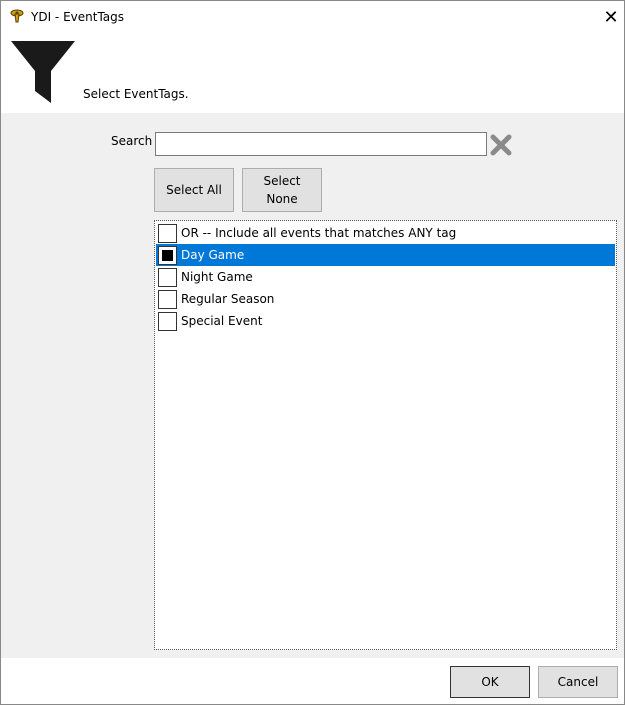  Describe the element at coordinates (609, 17) in the screenshot. I see `close-icon: ✕` at that location.